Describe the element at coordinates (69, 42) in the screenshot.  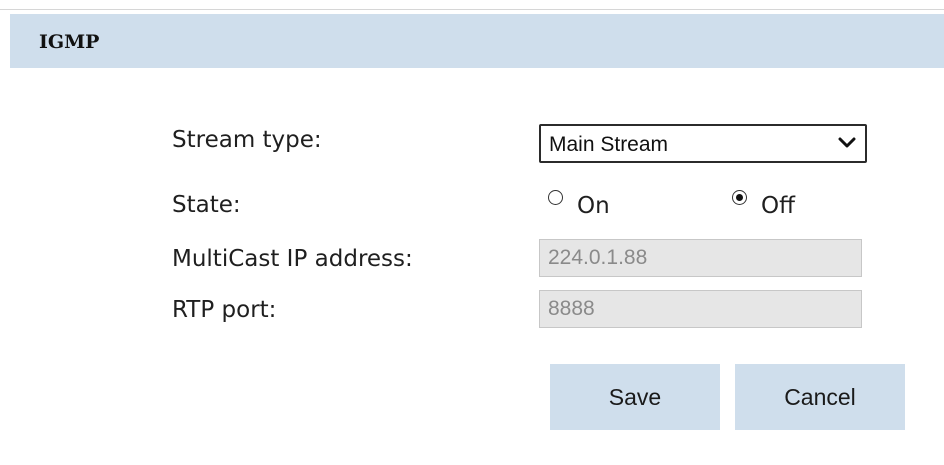
I see `section-title: IGMP` at that location.